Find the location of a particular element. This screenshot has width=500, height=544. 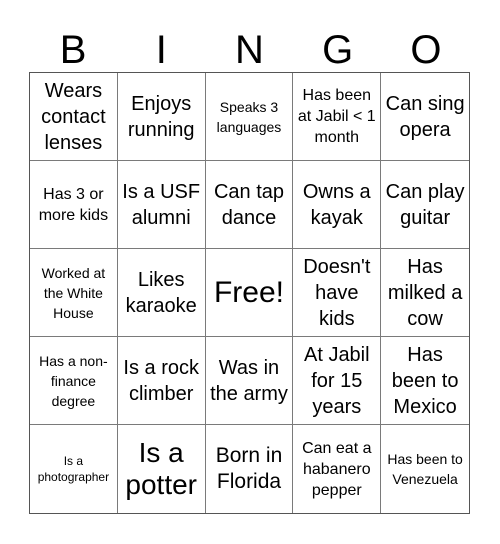

bingo-cell: Has been to Venezuela is located at coordinates (425, 469).